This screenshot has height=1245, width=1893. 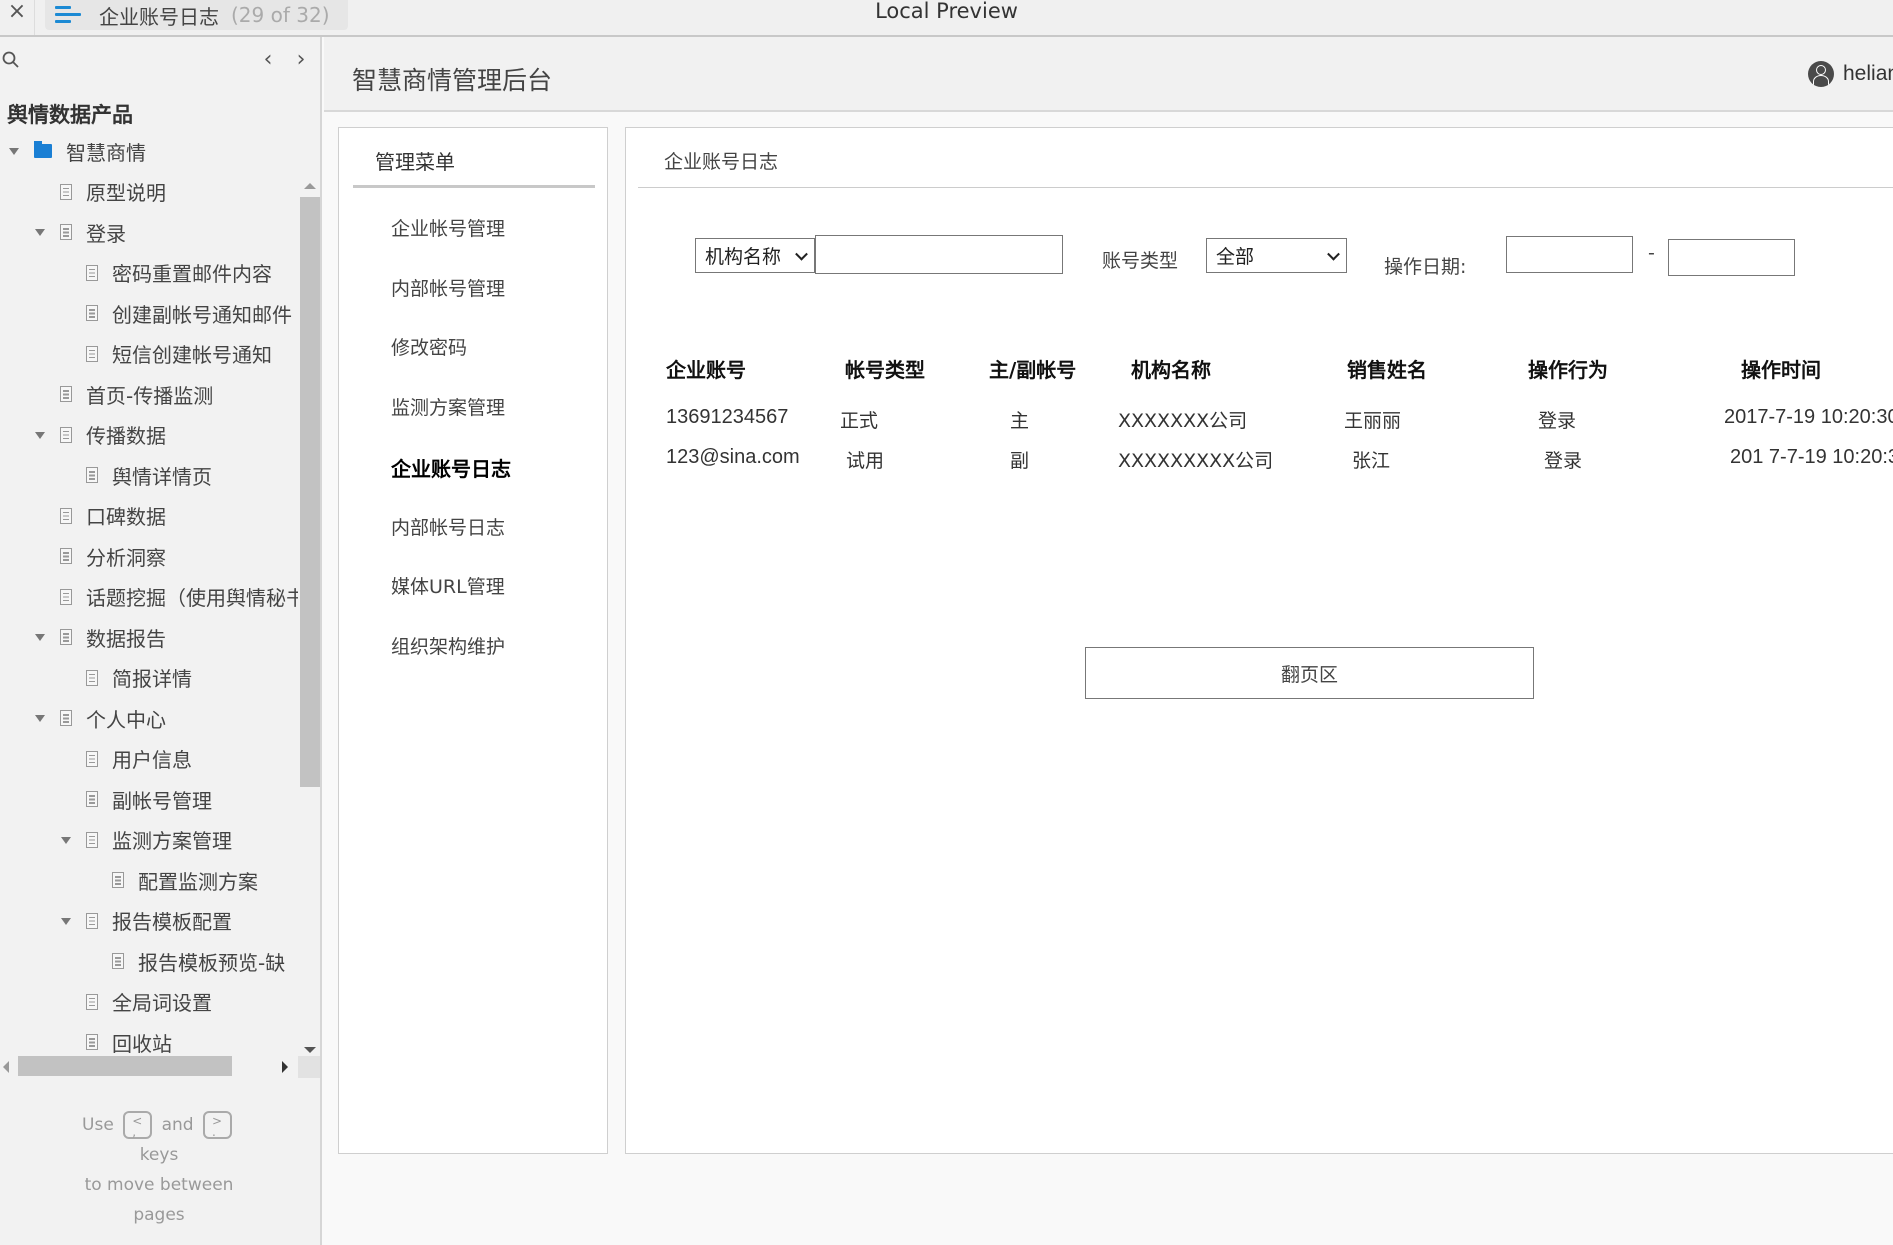 I want to click on date-to-input, so click(x=1731, y=257).